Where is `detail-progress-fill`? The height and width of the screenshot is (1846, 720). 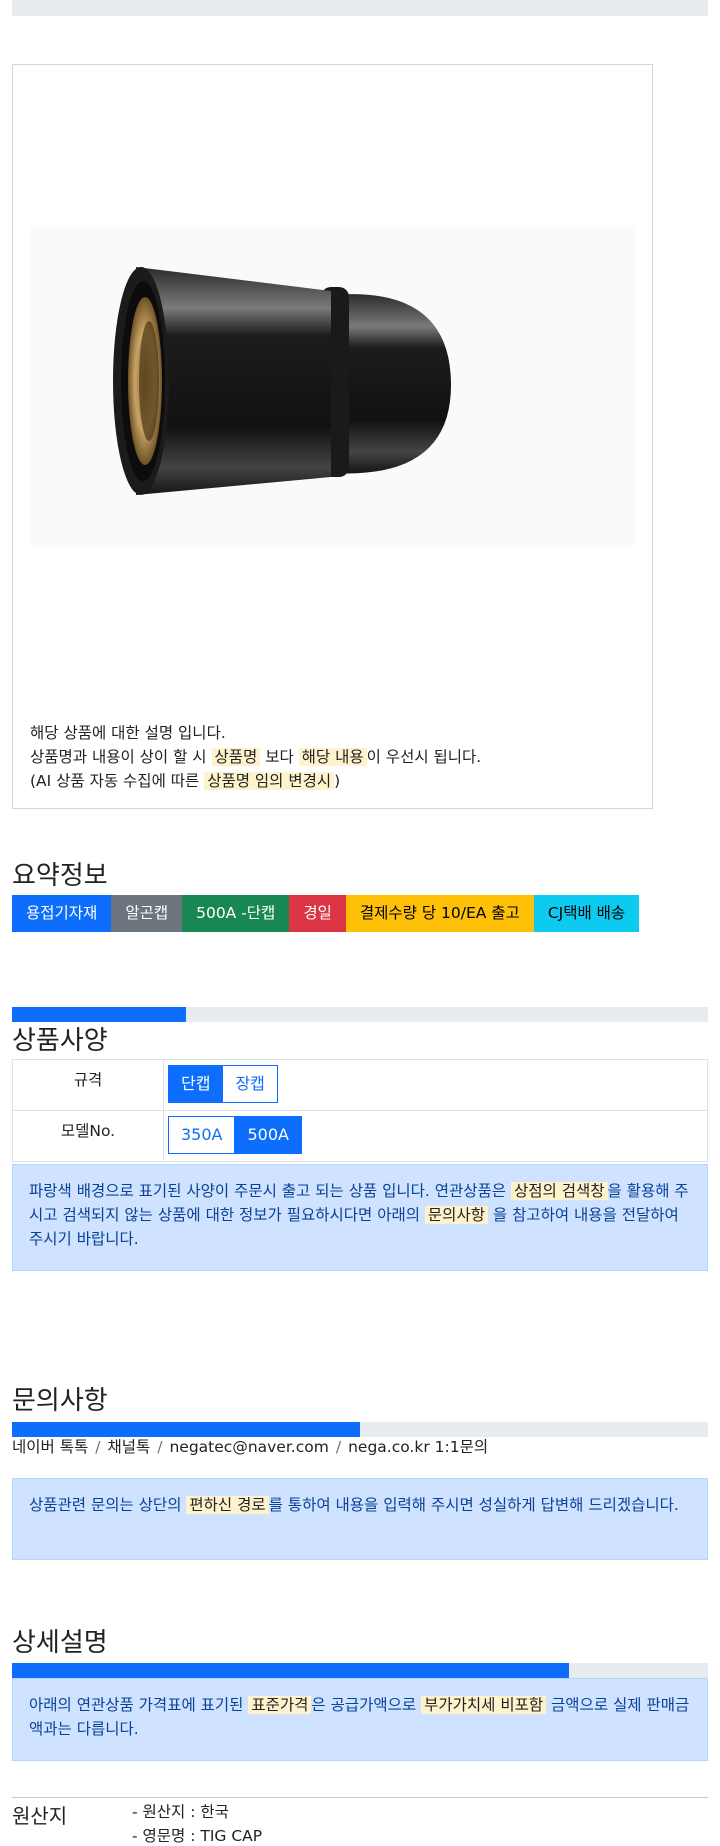
detail-progress-fill is located at coordinates (290, 1670).